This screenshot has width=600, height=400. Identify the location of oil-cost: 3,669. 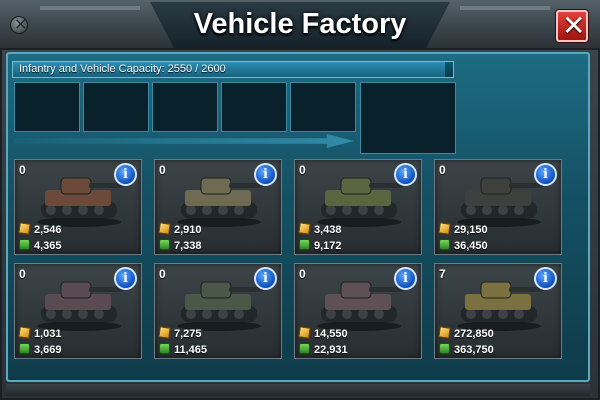
(40, 349).